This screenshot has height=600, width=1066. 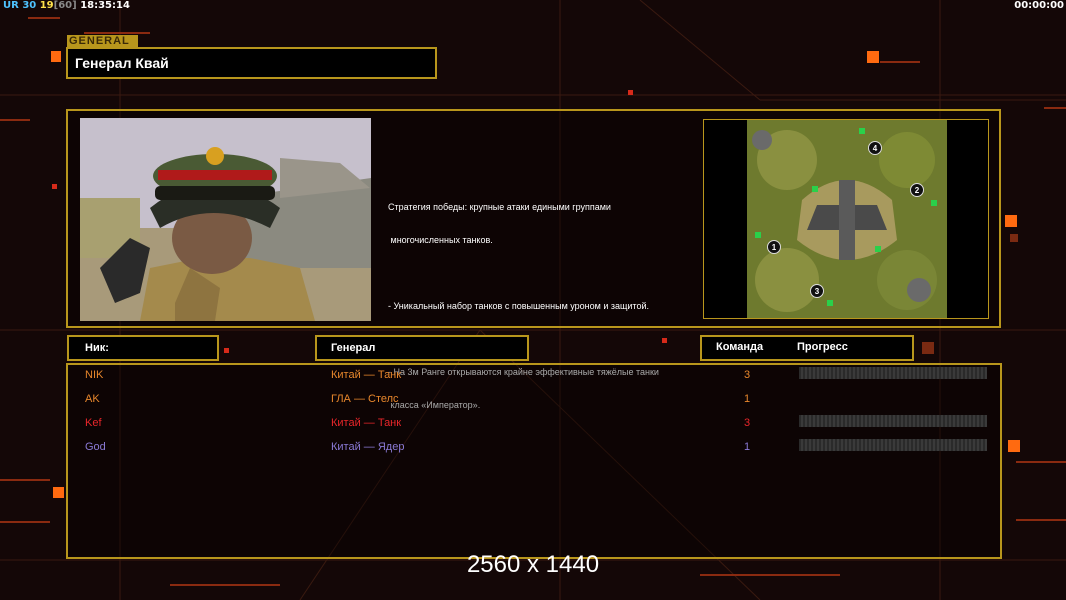 What do you see at coordinates (774, 247) in the screenshot?
I see `minimap-marker: 1` at bounding box center [774, 247].